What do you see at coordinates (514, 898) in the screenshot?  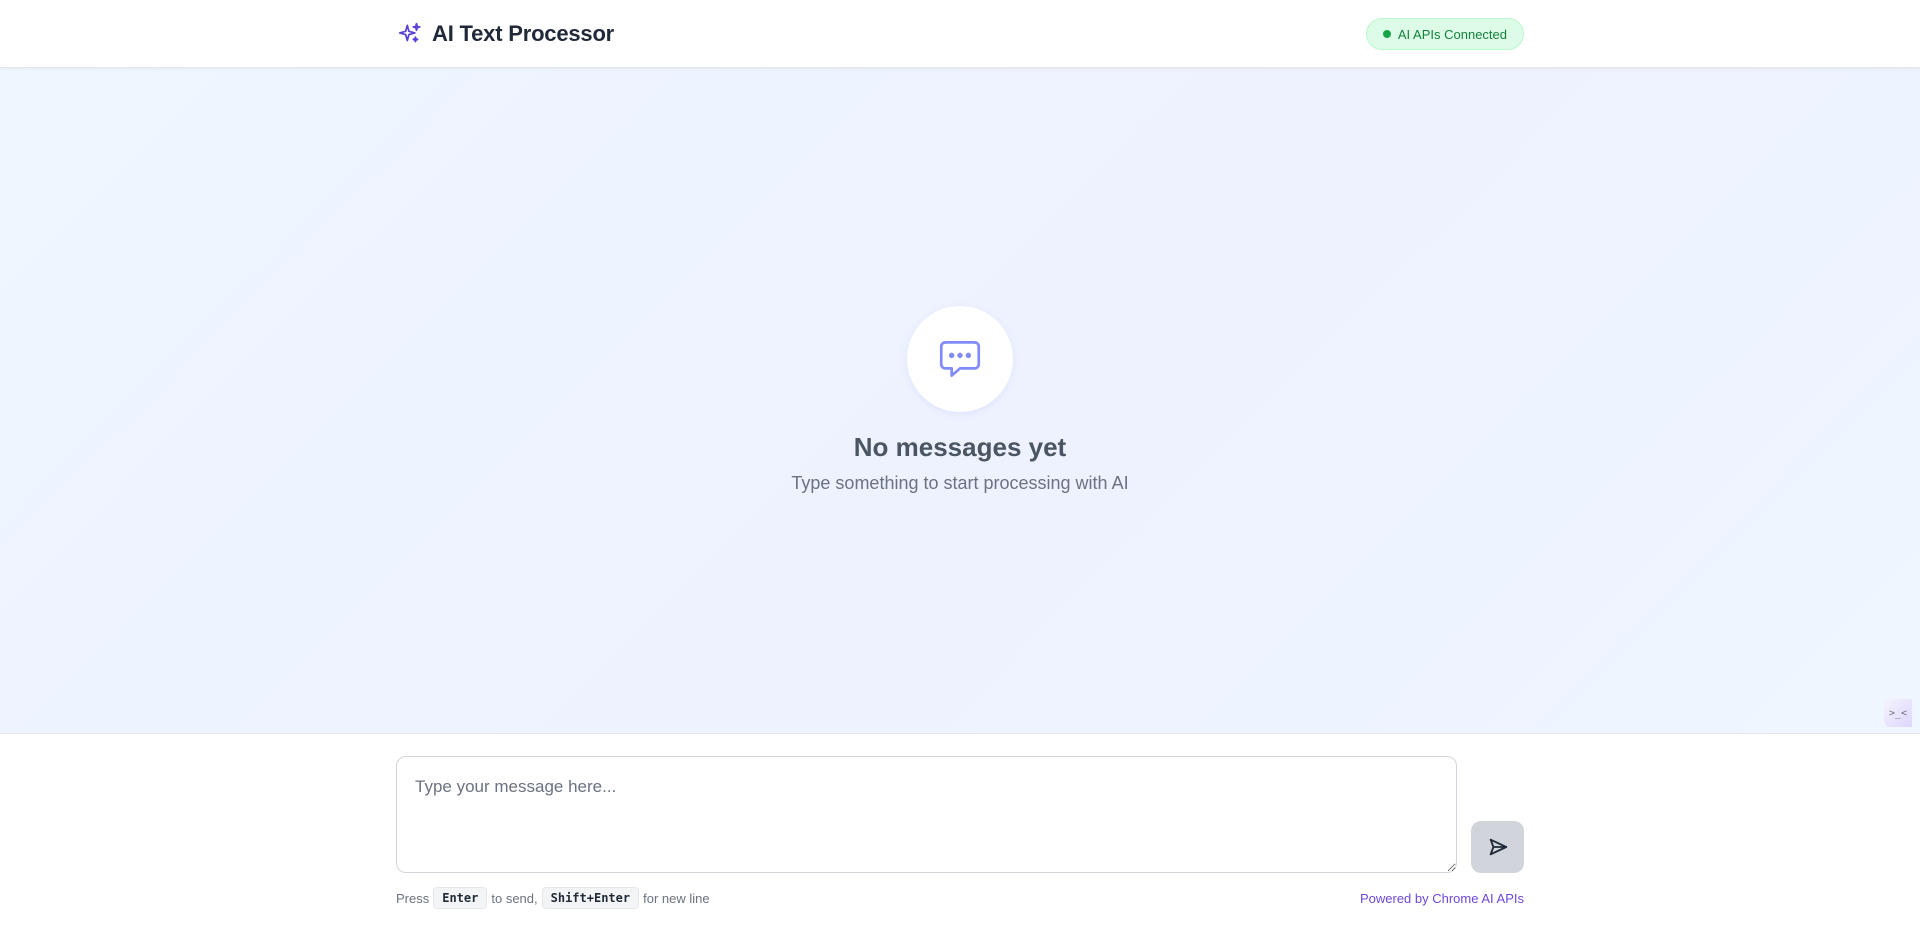 I see `hint-to-send: to send,` at bounding box center [514, 898].